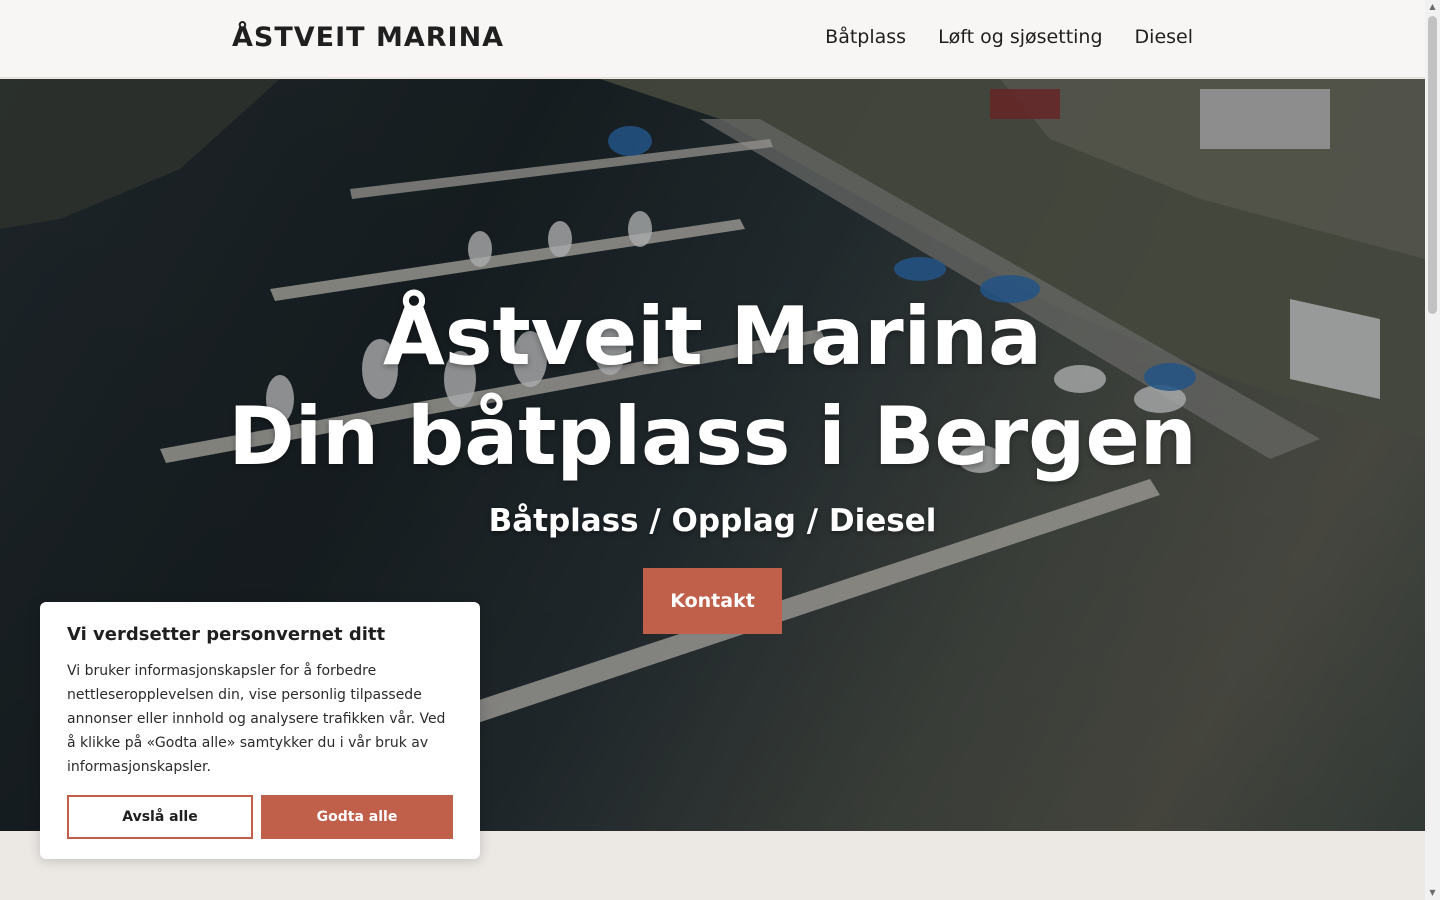 The height and width of the screenshot is (900, 1440). Describe the element at coordinates (865, 37) in the screenshot. I see `nav-item-batplass: Båtplass` at that location.